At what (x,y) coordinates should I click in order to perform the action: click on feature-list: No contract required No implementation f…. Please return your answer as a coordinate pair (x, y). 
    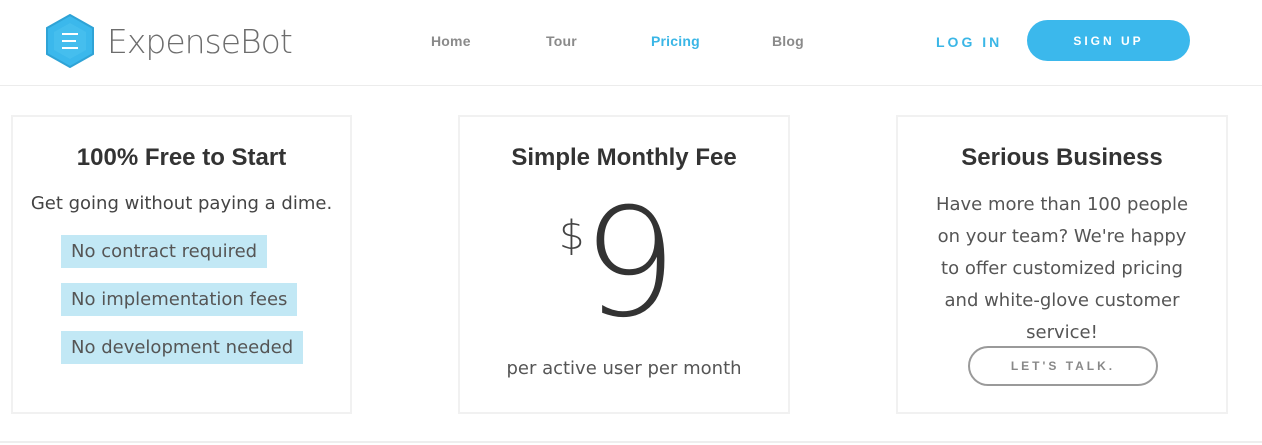
    Looking at the image, I should click on (182, 307).